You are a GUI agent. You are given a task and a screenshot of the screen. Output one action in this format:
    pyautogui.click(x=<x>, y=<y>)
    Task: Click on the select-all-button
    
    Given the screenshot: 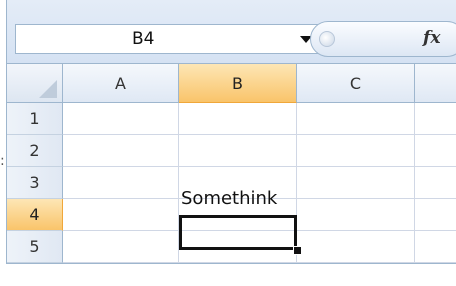 What is the action you would take?
    pyautogui.click(x=35, y=83)
    